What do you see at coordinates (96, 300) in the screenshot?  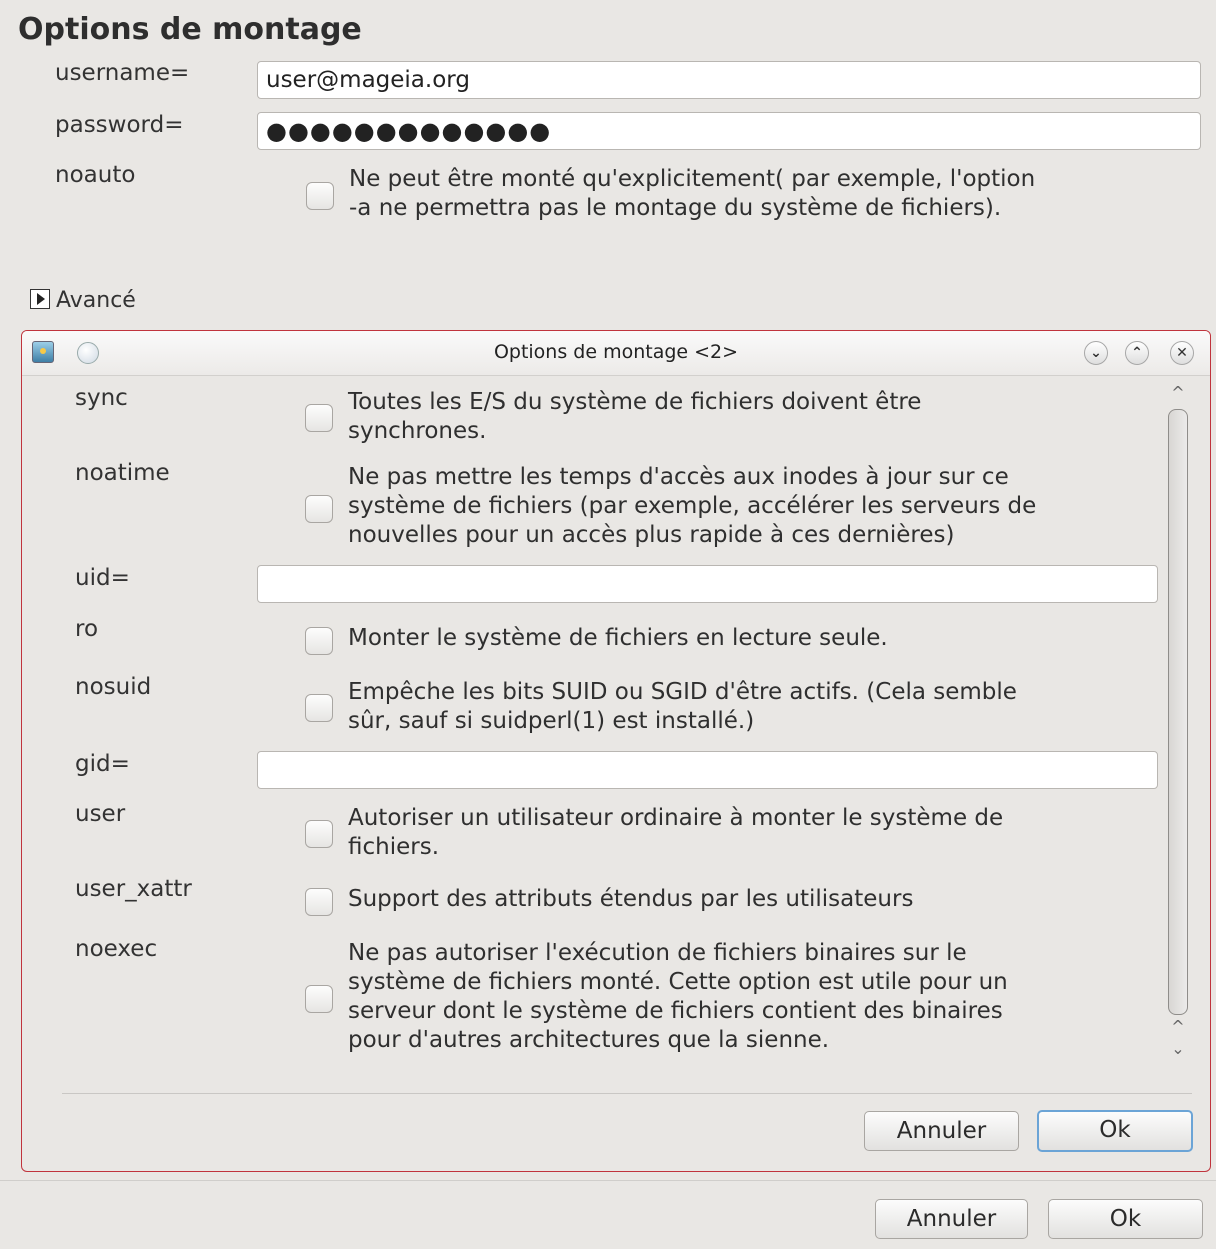 I see `advanced-label: Avancé` at bounding box center [96, 300].